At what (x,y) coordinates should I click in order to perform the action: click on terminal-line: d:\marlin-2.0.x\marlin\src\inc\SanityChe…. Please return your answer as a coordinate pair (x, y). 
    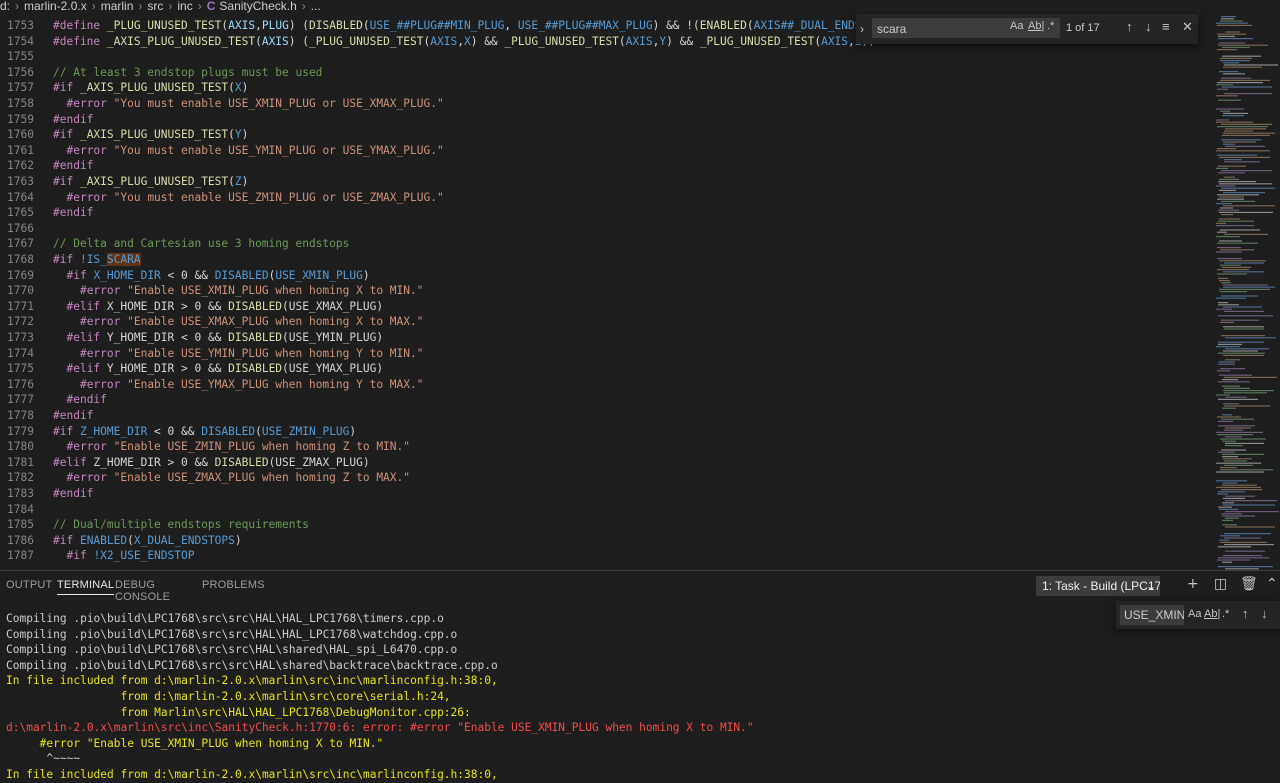
    Looking at the image, I should click on (380, 728).